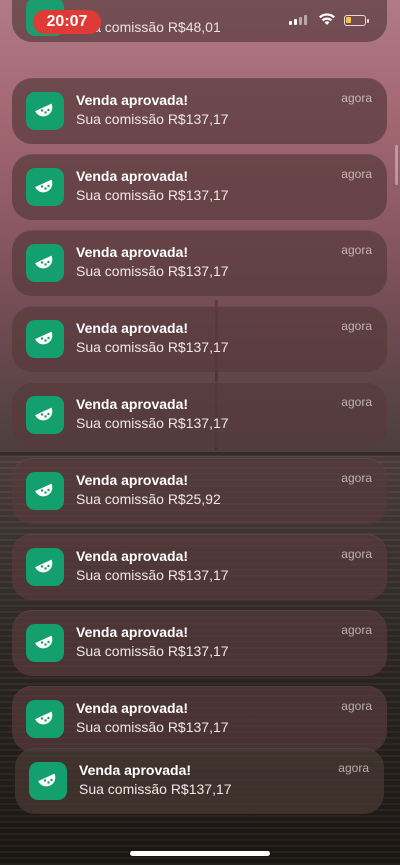  I want to click on status-time: 20:07, so click(67, 22).